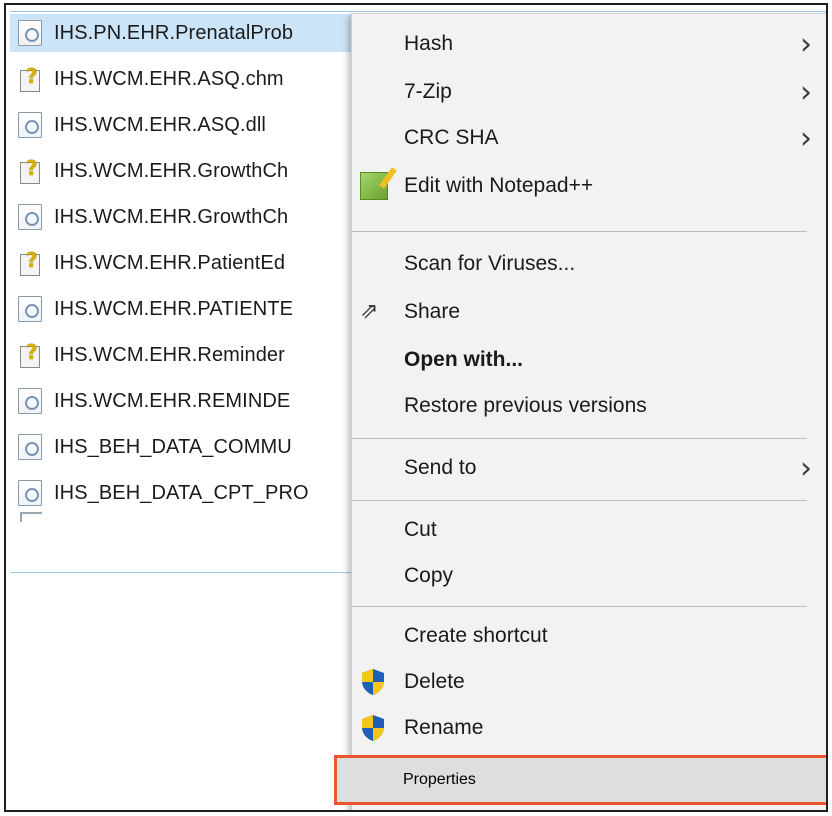 This screenshot has width=832, height=816. Describe the element at coordinates (499, 185) in the screenshot. I see `menu-item-label: Edit with Notepad++` at that location.